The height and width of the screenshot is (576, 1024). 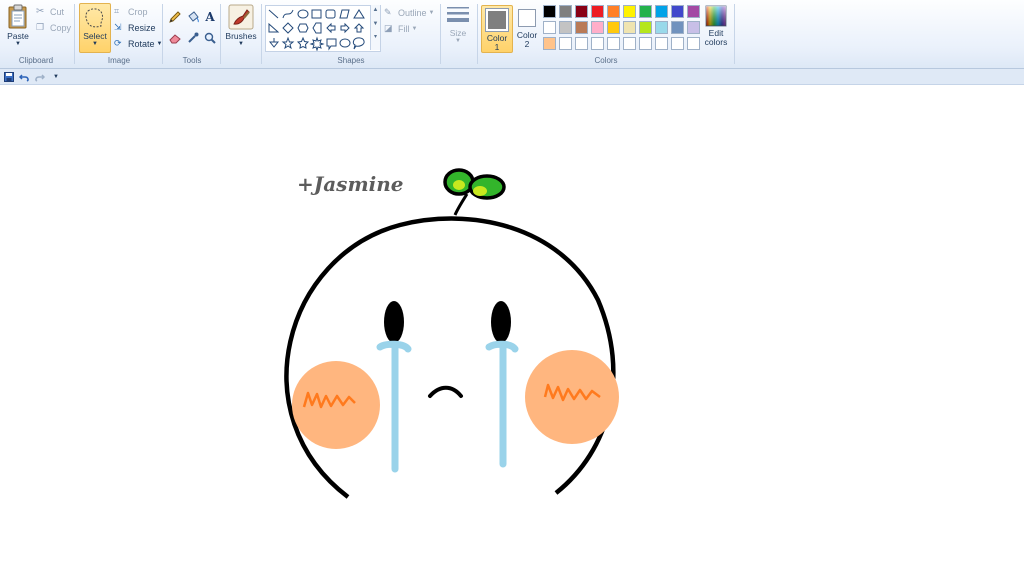 What do you see at coordinates (193, 17) in the screenshot?
I see `fill-bucket-icon` at bounding box center [193, 17].